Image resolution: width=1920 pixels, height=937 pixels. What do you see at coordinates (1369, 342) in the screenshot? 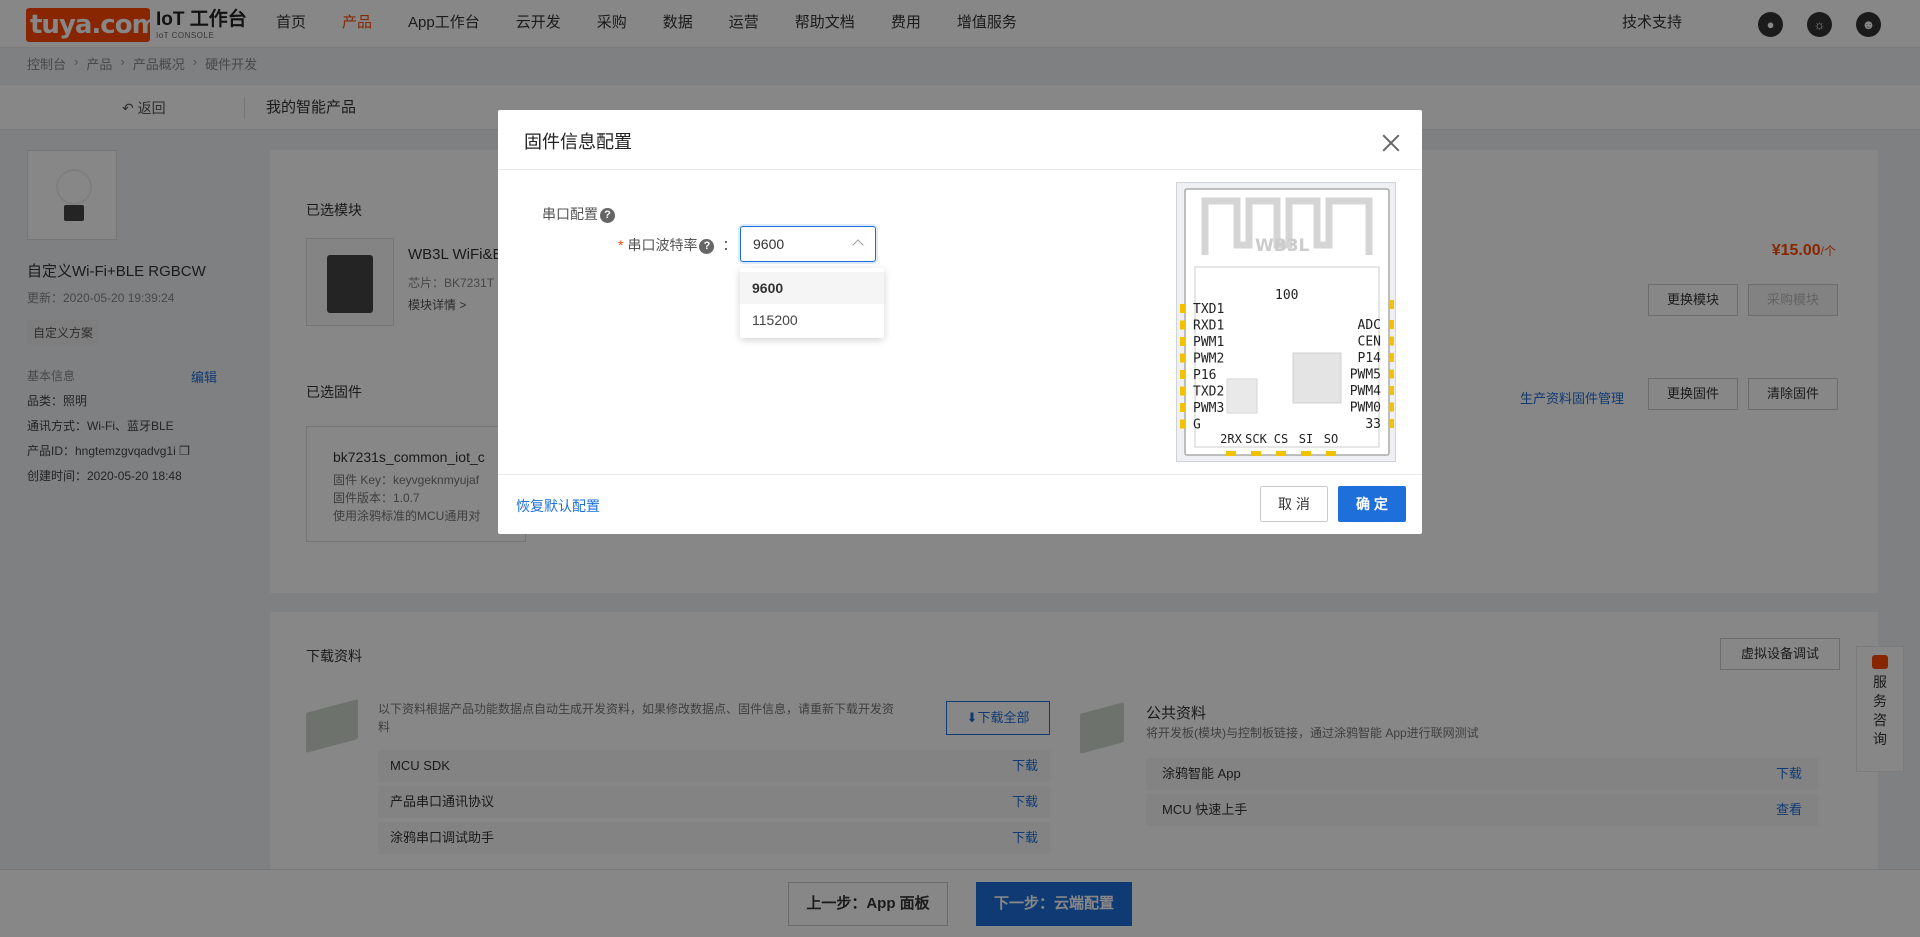
I see `pin-label: CEN` at bounding box center [1369, 342].